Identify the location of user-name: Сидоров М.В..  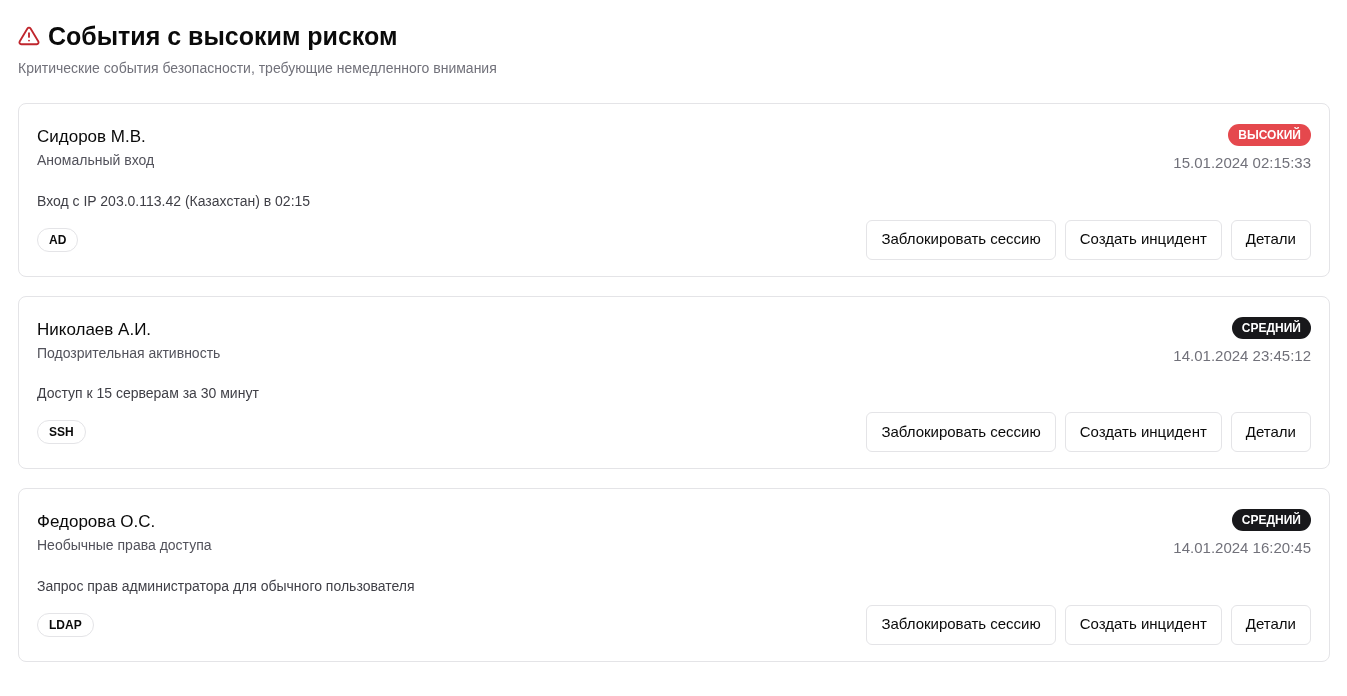
(92, 137).